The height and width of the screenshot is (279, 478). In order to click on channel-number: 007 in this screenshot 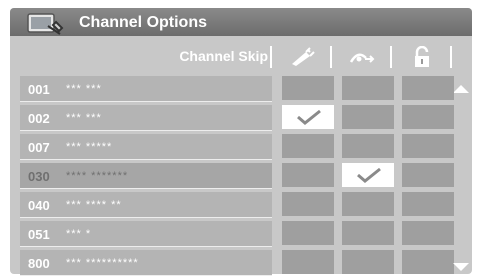, I will do `click(39, 147)`.